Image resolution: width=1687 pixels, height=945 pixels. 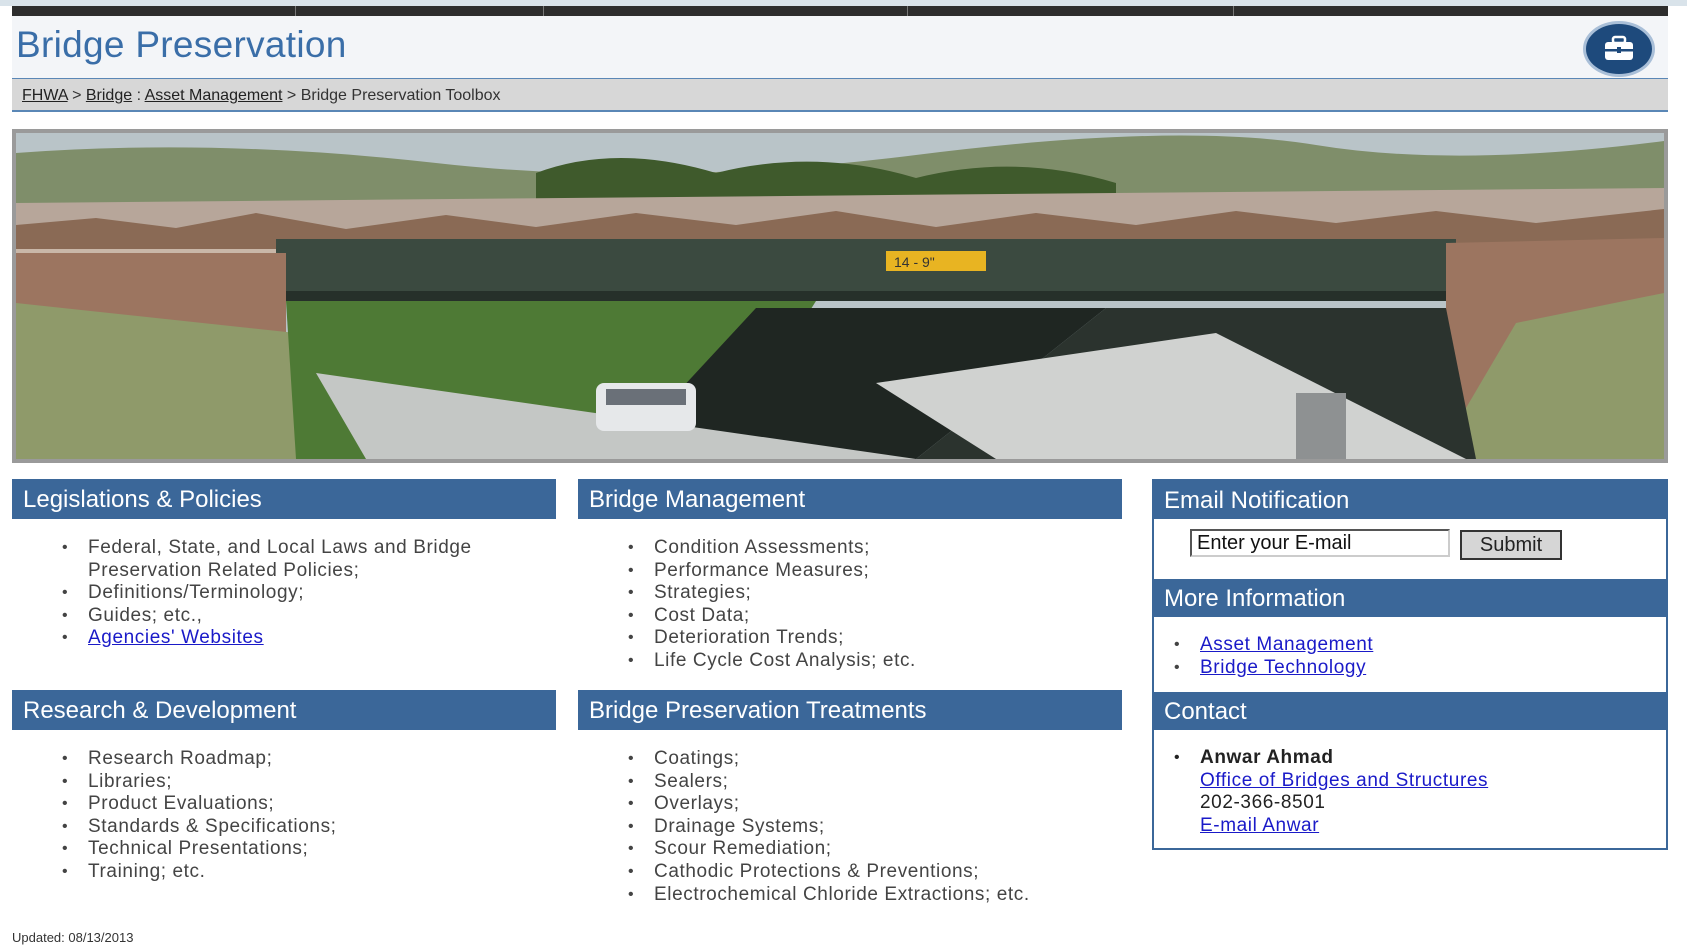 What do you see at coordinates (888, 759) in the screenshot?
I see `list-item: Coatings;` at bounding box center [888, 759].